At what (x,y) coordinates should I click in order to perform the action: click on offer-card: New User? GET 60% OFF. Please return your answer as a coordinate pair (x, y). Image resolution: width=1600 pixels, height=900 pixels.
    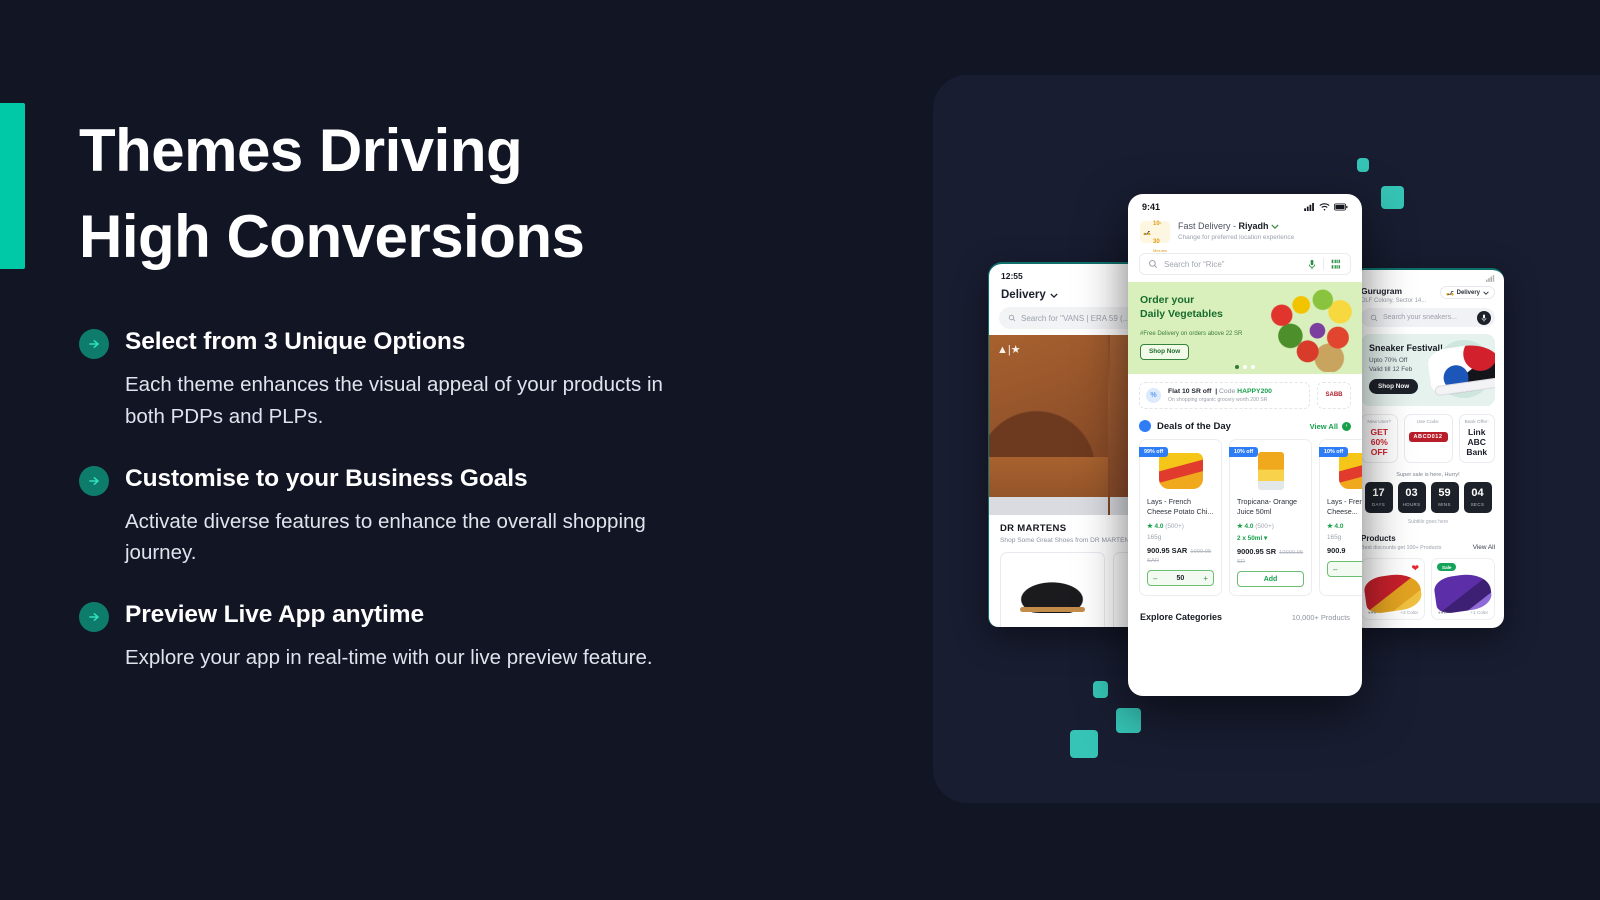
    Looking at the image, I should click on (1379, 438).